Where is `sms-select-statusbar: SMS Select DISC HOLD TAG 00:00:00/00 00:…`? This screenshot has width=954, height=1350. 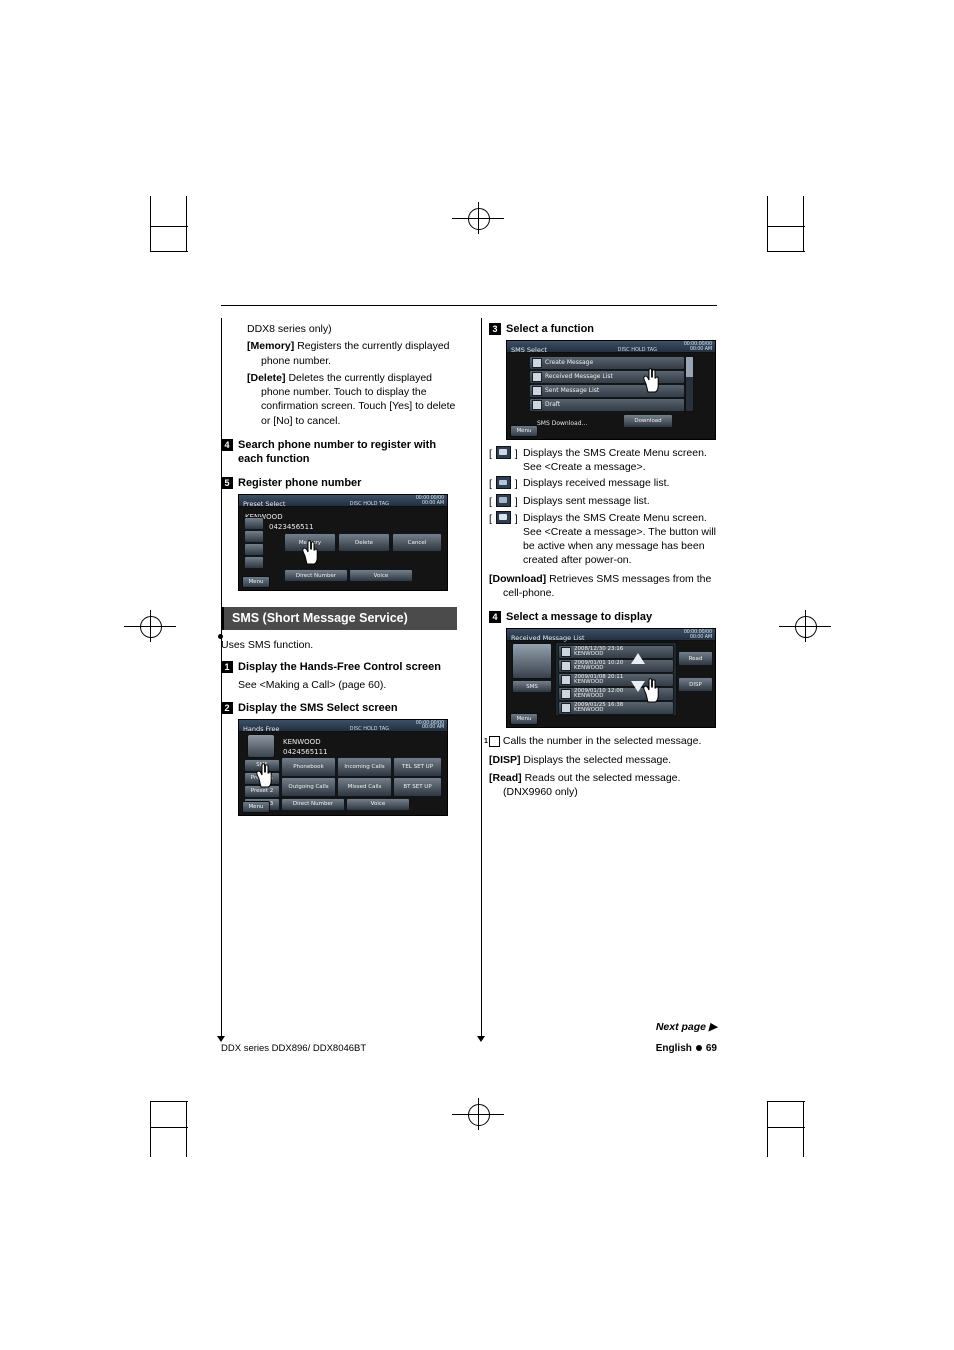
sms-select-statusbar: SMS Select DISC HOLD TAG 00:00:00/00 00:… is located at coordinates (611, 347).